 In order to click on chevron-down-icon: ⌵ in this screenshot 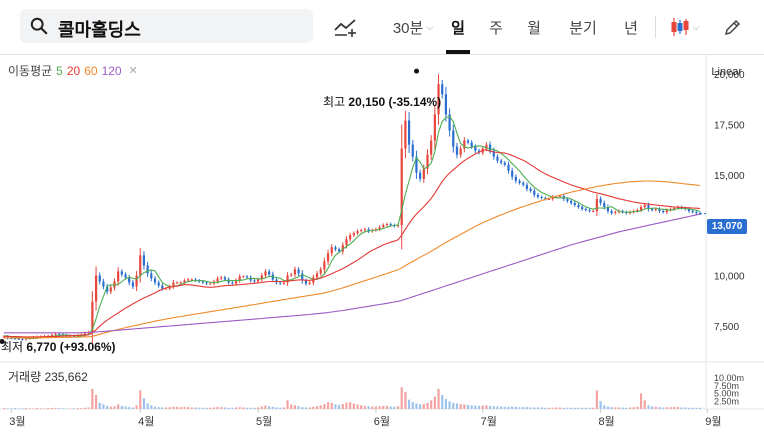, I will do `click(696, 26)`.